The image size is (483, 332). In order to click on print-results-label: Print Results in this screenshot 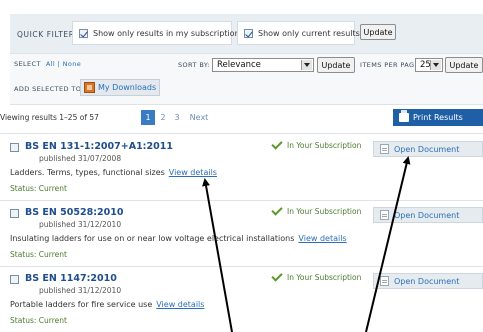, I will do `click(438, 117)`.